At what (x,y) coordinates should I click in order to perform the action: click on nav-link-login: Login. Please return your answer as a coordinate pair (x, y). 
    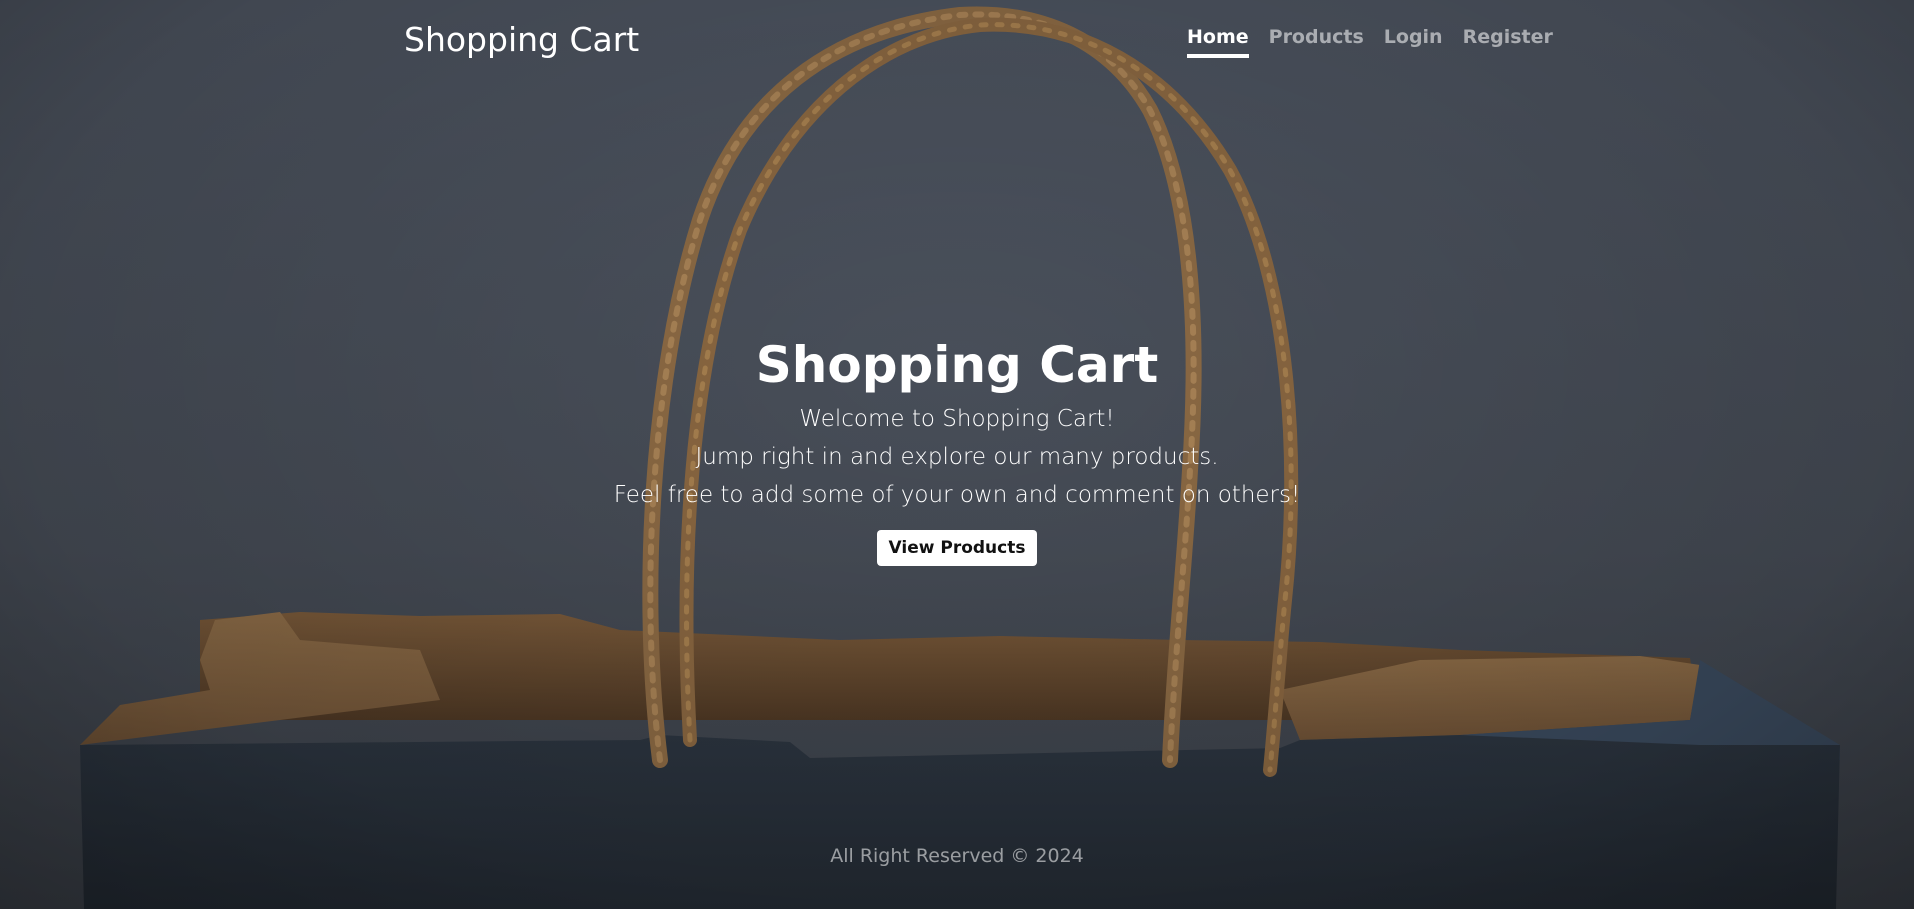
    Looking at the image, I should click on (1413, 42).